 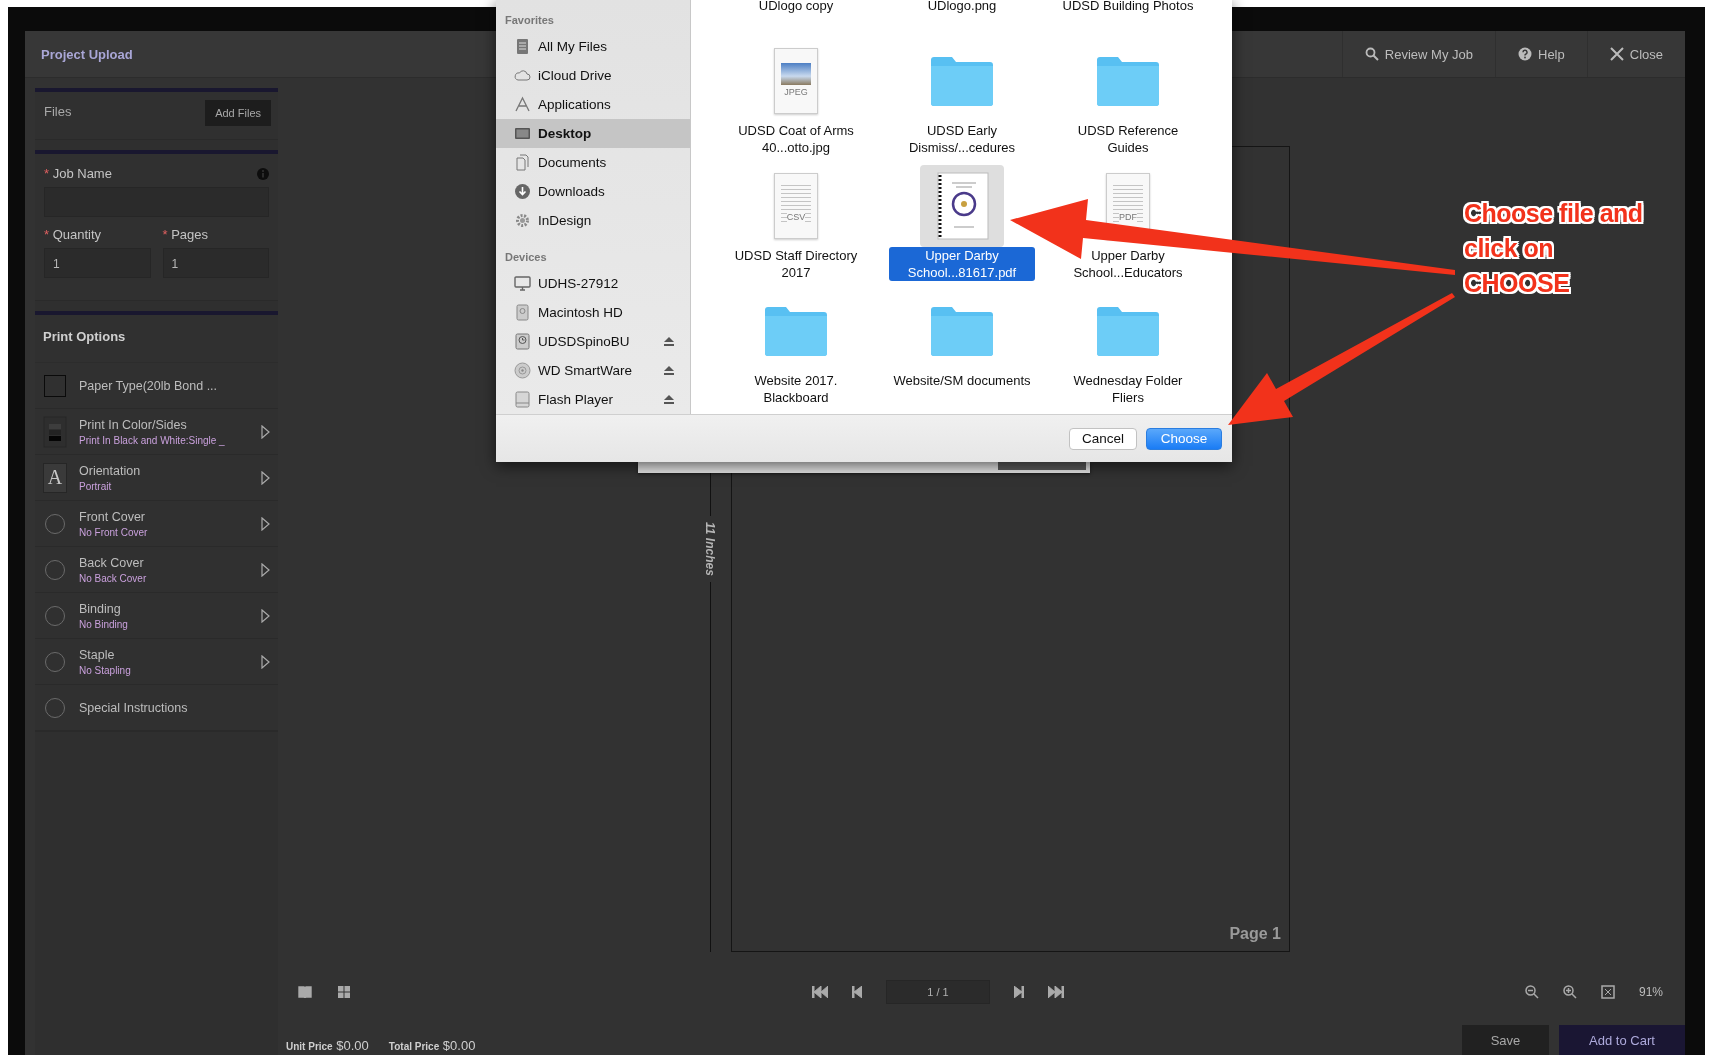 What do you see at coordinates (186, 234) in the screenshot?
I see `field-label: * Pages` at bounding box center [186, 234].